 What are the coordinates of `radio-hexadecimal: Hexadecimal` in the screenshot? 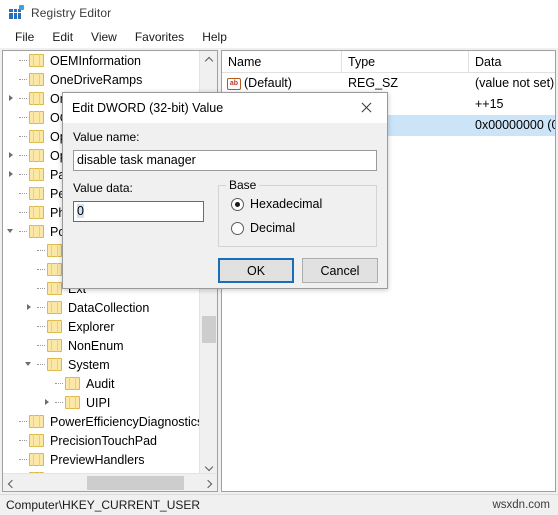 It's located at (276, 204).